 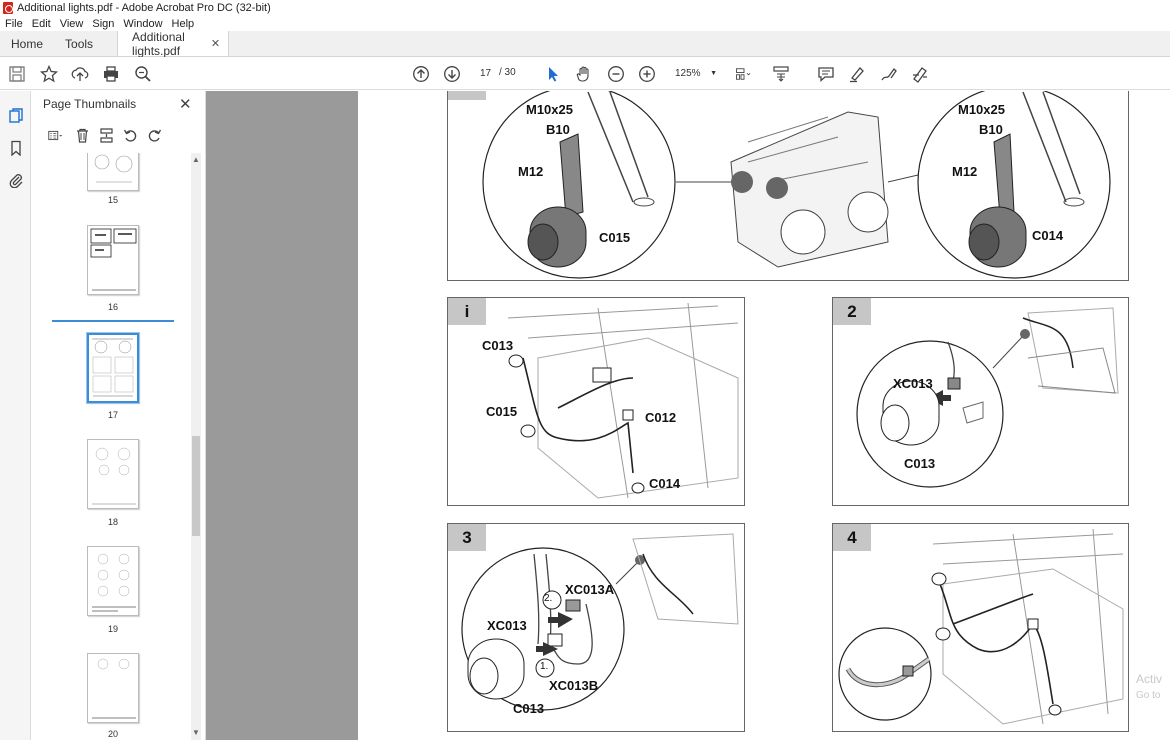 I want to click on figure-mounting-overview: M10x25 B10 M12 C015 M10x25 B10 M12 C014, so click(x=788, y=186).